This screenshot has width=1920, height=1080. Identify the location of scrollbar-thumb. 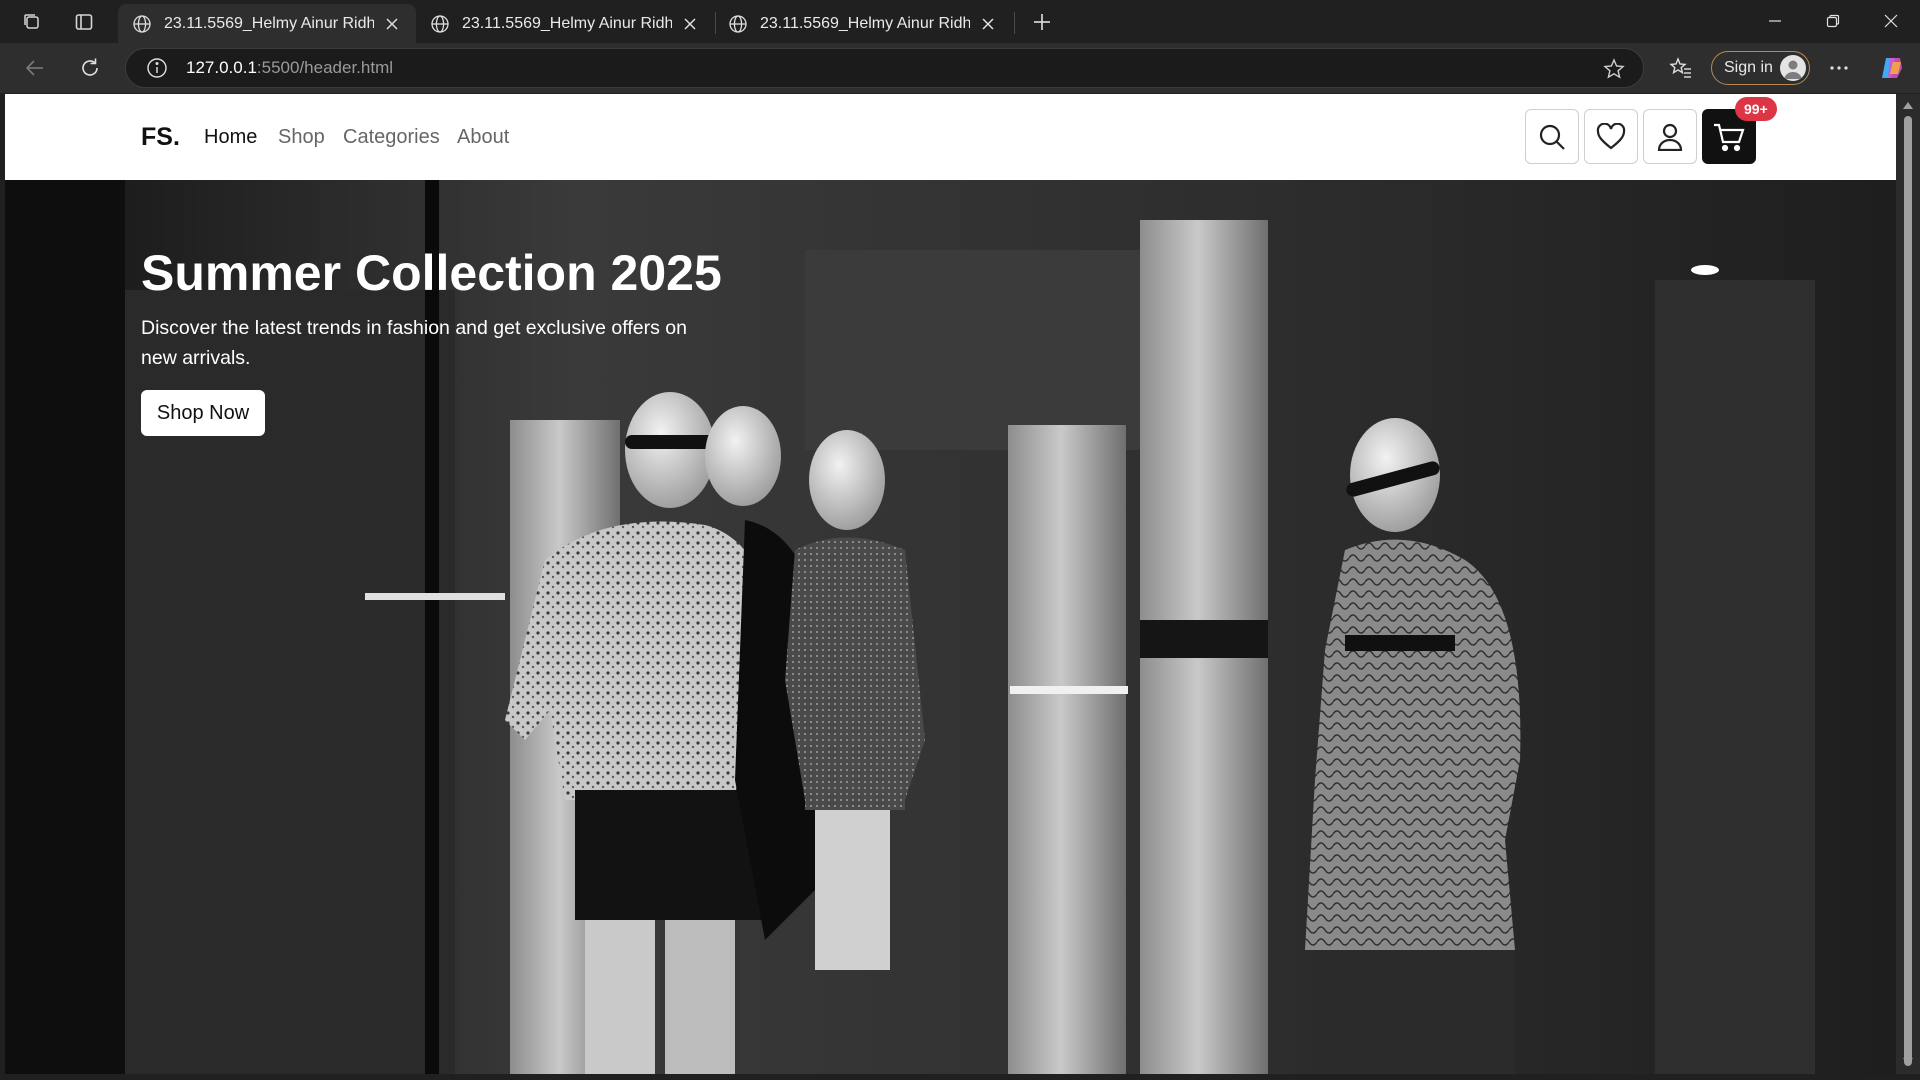
(1908, 591).